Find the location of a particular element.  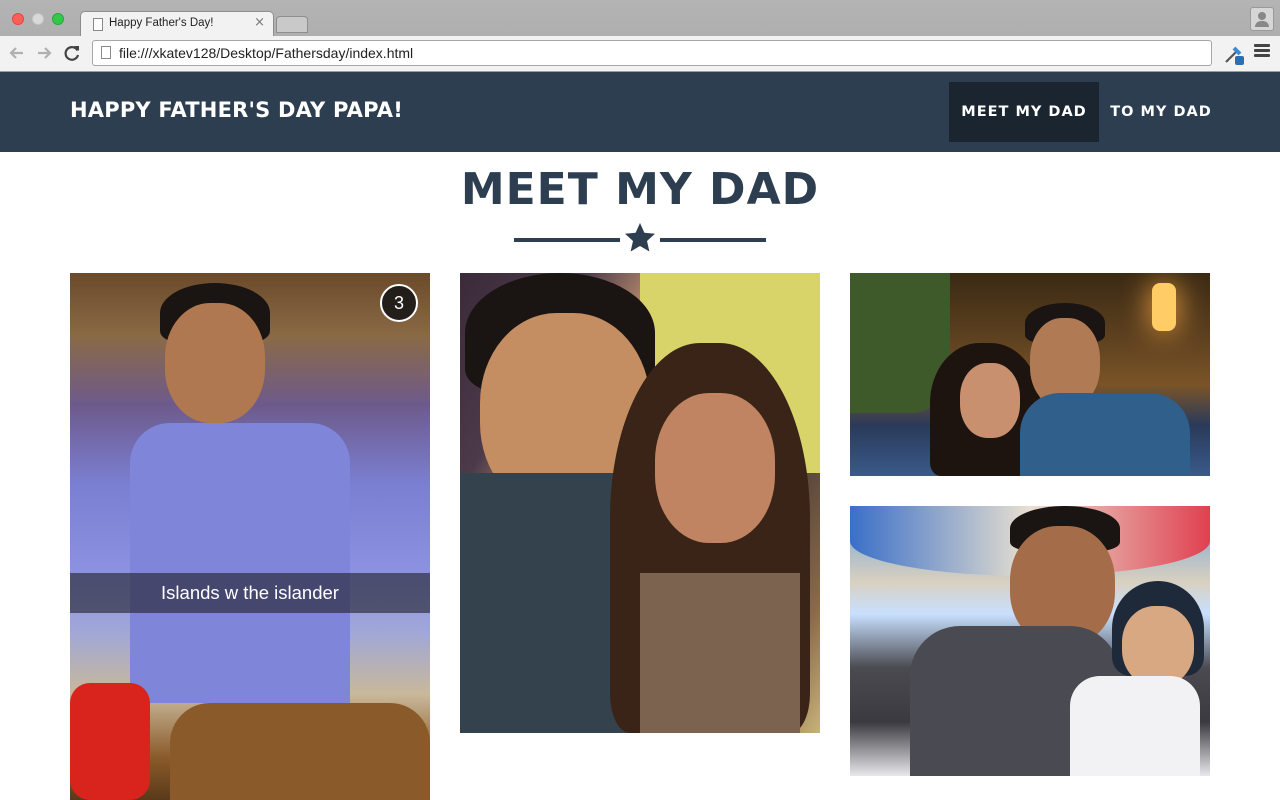

snap-count-badge: 3 is located at coordinates (399, 303).